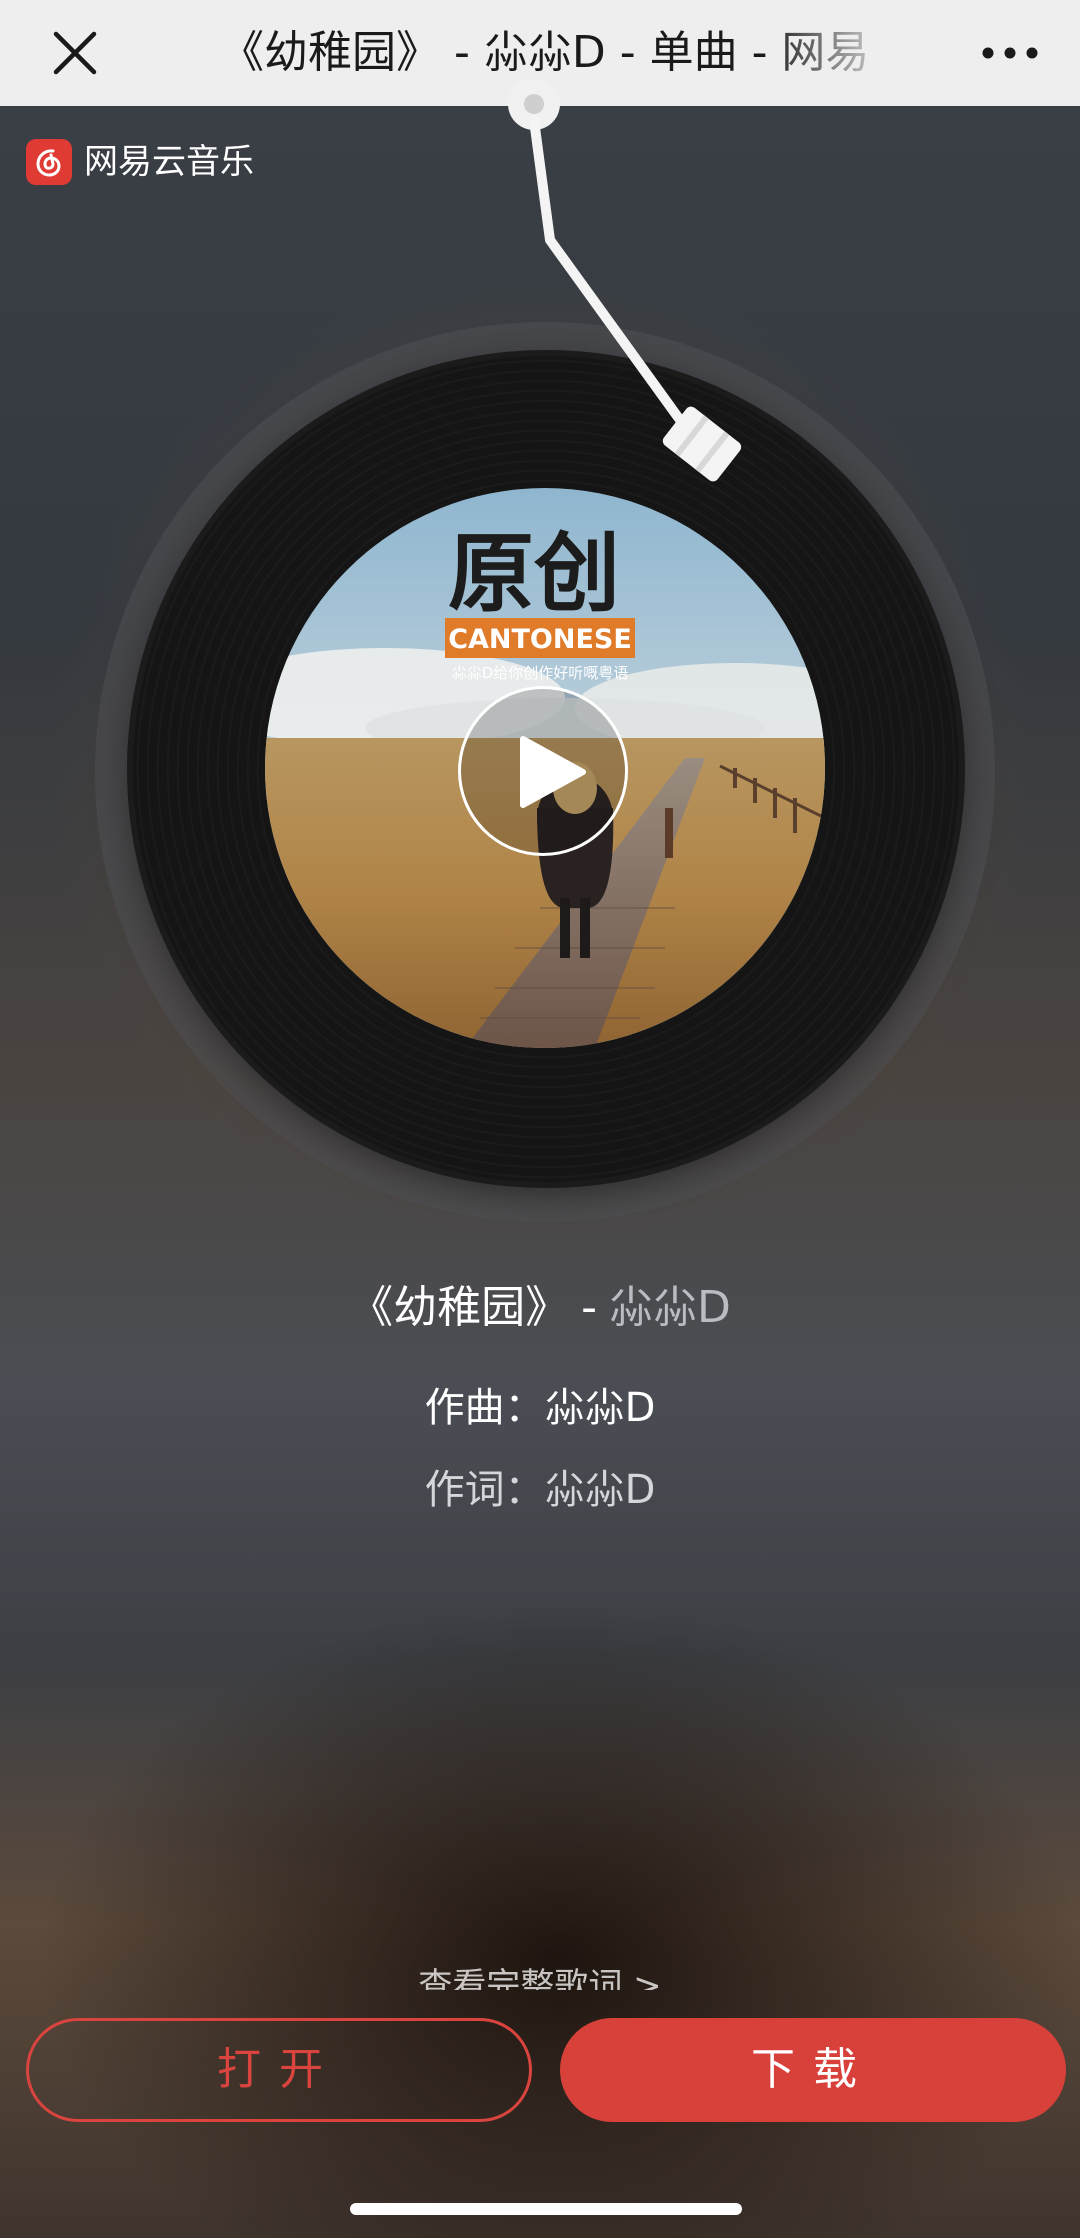 The height and width of the screenshot is (2238, 1080). What do you see at coordinates (540, 1490) in the screenshot?
I see `lyricist-credit: 作词：尛尛D` at bounding box center [540, 1490].